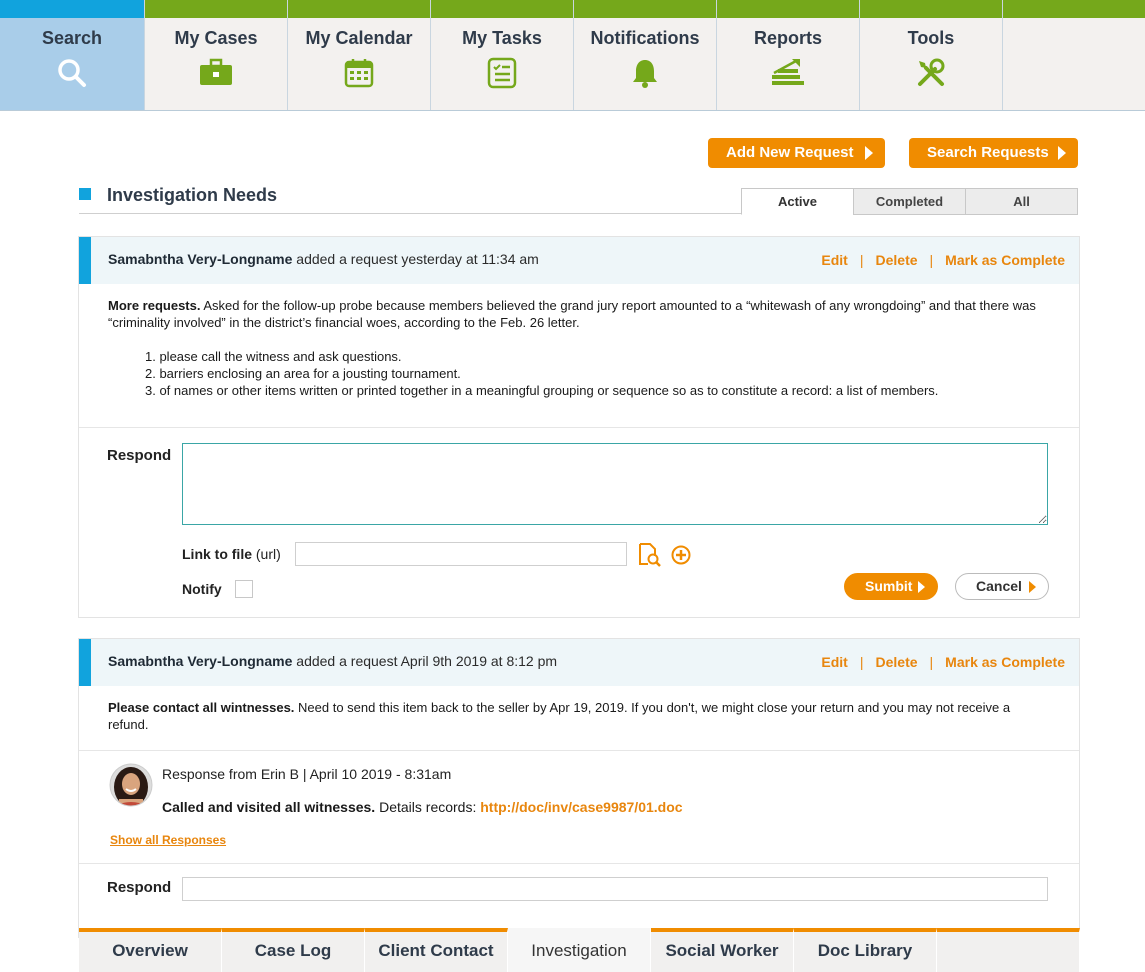 The width and height of the screenshot is (1145, 972). What do you see at coordinates (359, 38) in the screenshot?
I see `nav-tab-label: My Calendar` at bounding box center [359, 38].